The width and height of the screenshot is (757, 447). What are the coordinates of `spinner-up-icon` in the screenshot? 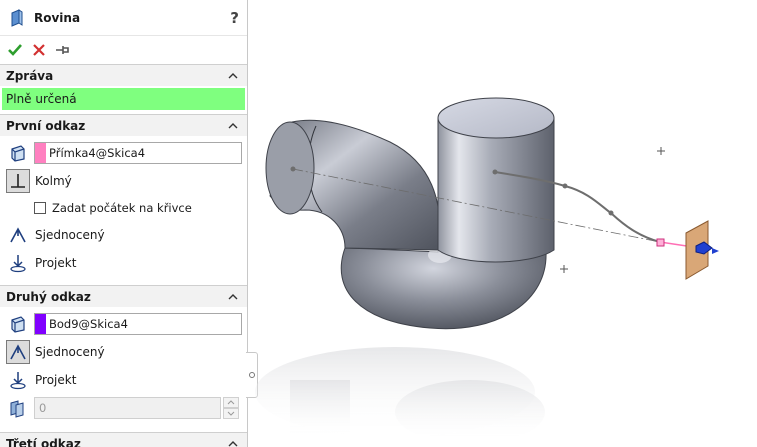 It's located at (231, 402).